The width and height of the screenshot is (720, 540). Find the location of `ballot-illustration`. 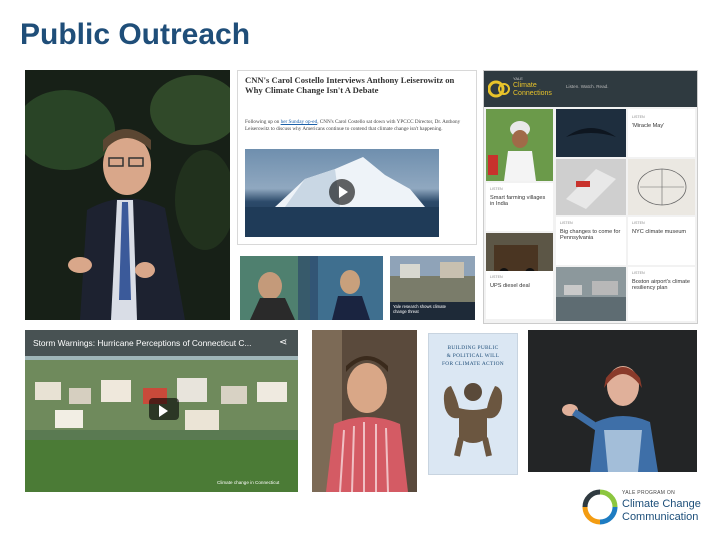

ballot-illustration is located at coordinates (591, 187).